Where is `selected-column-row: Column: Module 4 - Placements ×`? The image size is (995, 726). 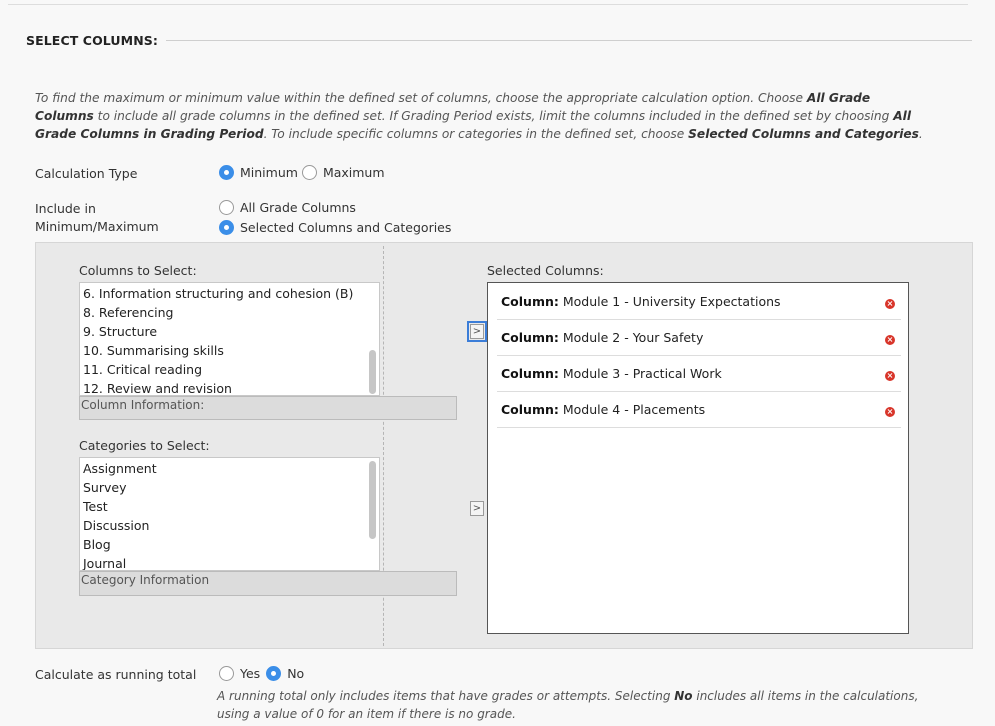 selected-column-row: Column: Module 4 - Placements × is located at coordinates (699, 410).